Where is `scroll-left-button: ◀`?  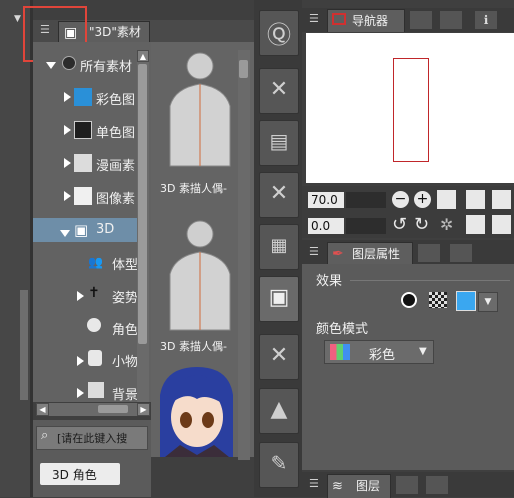 scroll-left-button: ◀ is located at coordinates (42, 409).